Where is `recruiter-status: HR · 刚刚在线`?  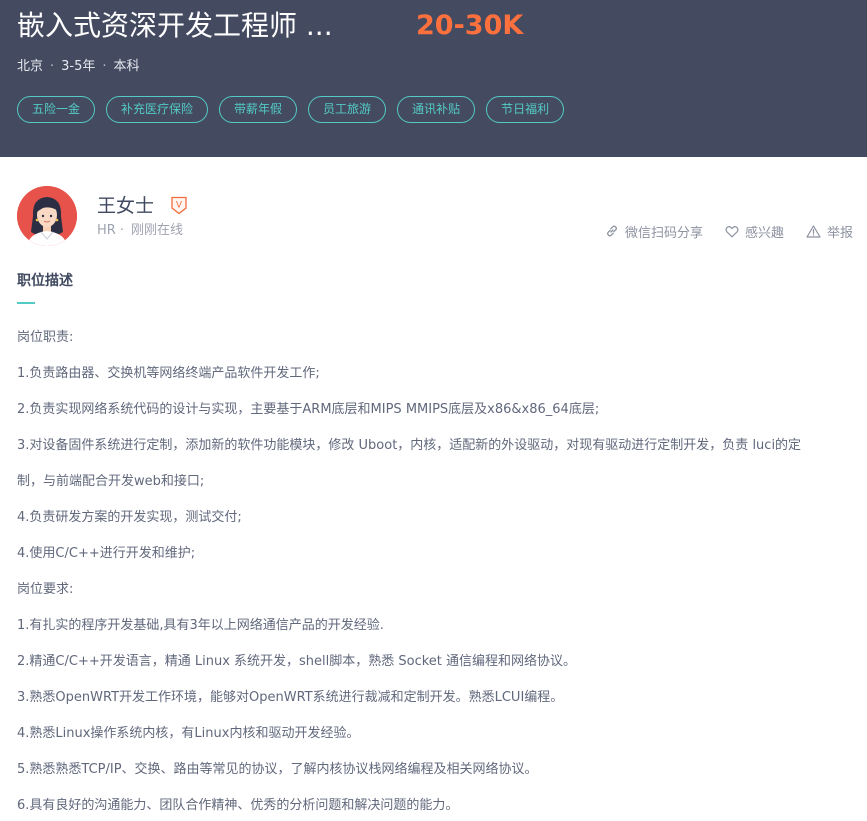 recruiter-status: HR · 刚刚在线 is located at coordinates (140, 231).